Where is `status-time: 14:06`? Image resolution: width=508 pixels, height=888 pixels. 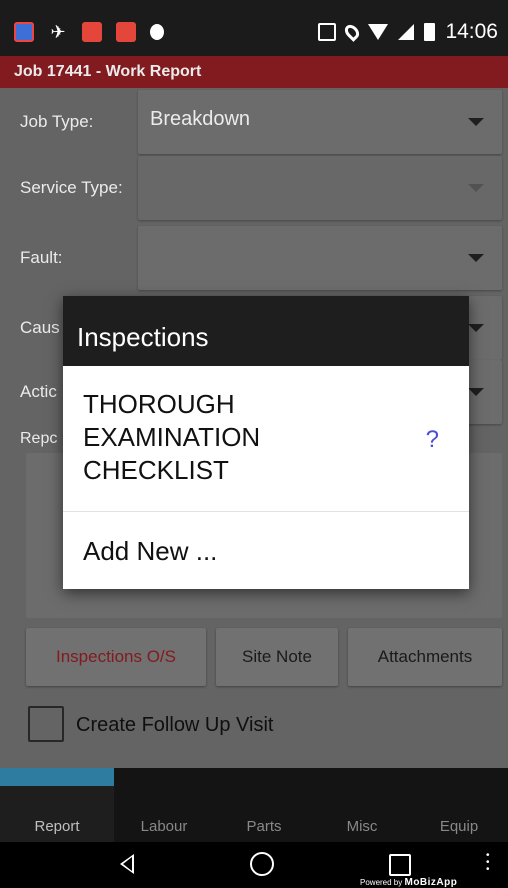 status-time: 14:06 is located at coordinates (471, 31).